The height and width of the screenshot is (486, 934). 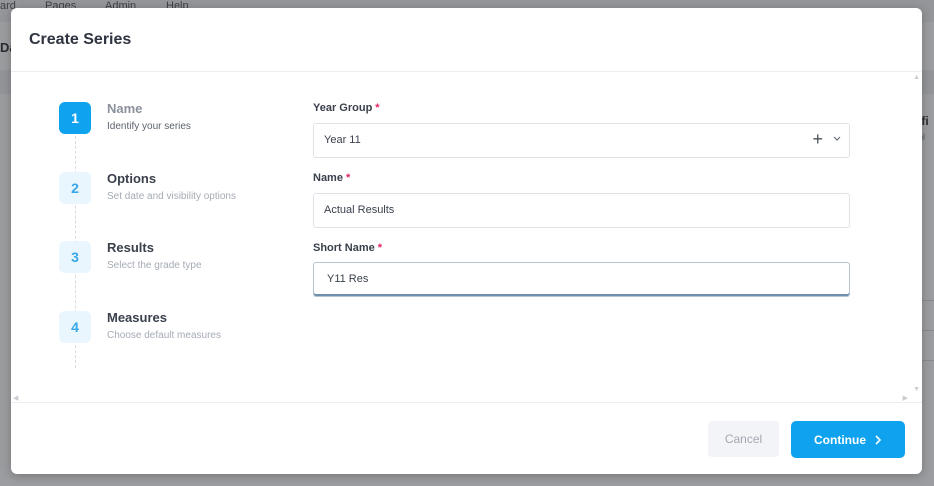 What do you see at coordinates (343, 108) in the screenshot?
I see `year-group-label-text: Year Group` at bounding box center [343, 108].